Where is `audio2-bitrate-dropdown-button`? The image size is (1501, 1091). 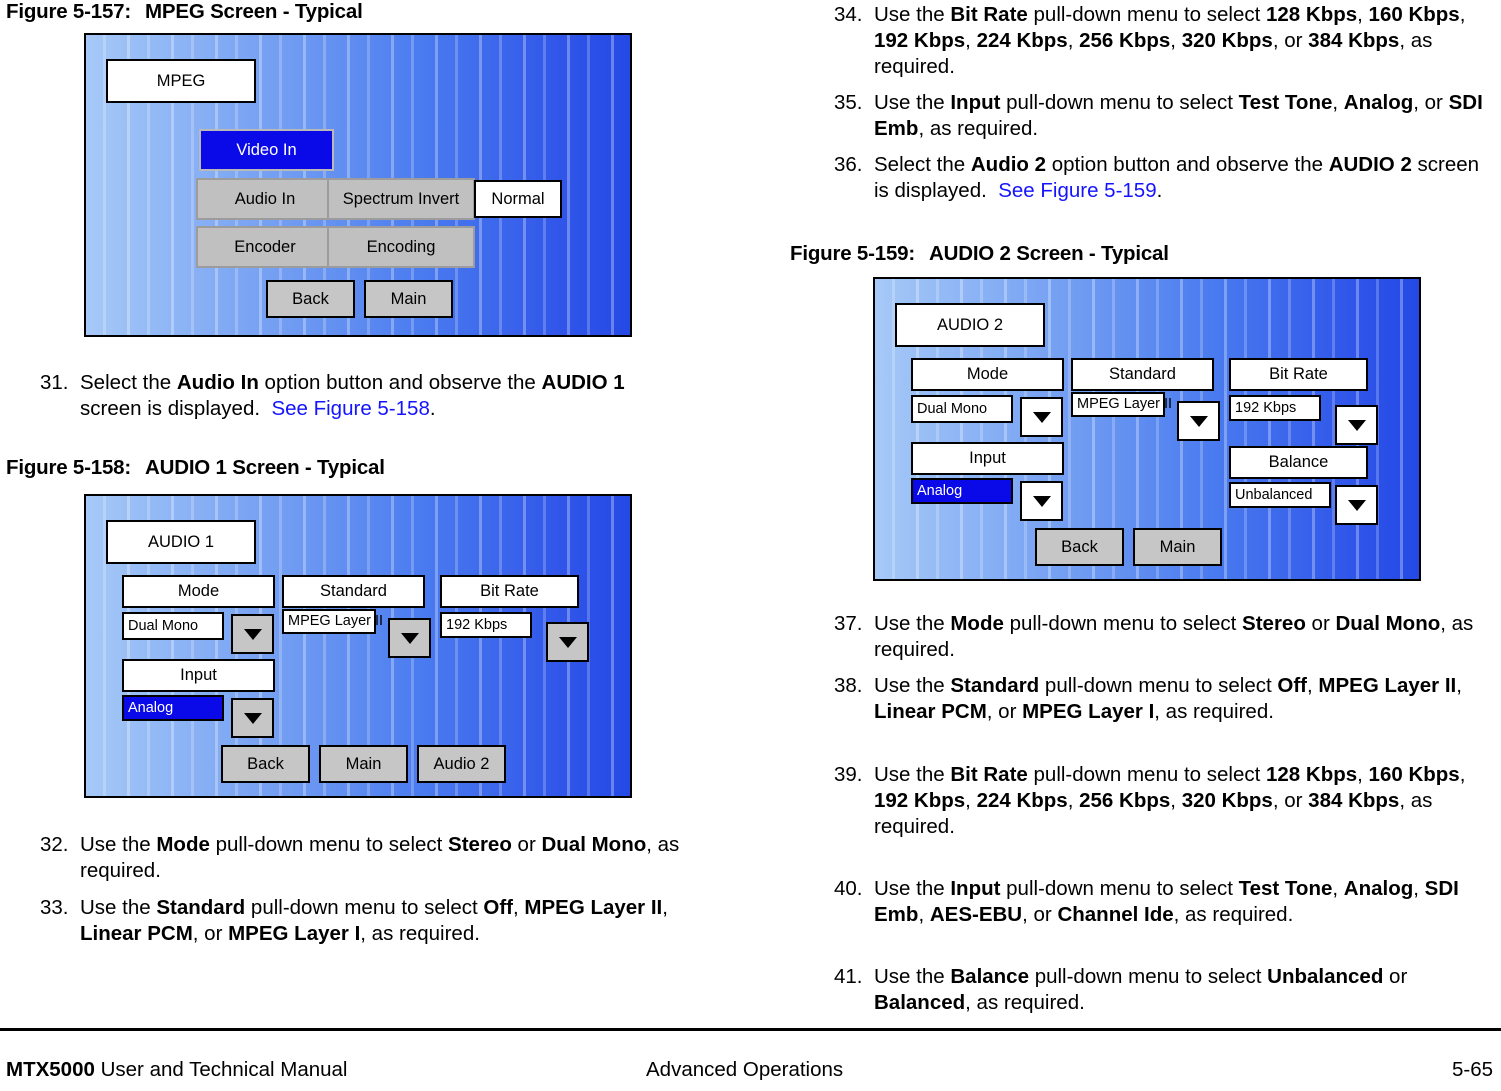
audio2-bitrate-dropdown-button is located at coordinates (1356, 425).